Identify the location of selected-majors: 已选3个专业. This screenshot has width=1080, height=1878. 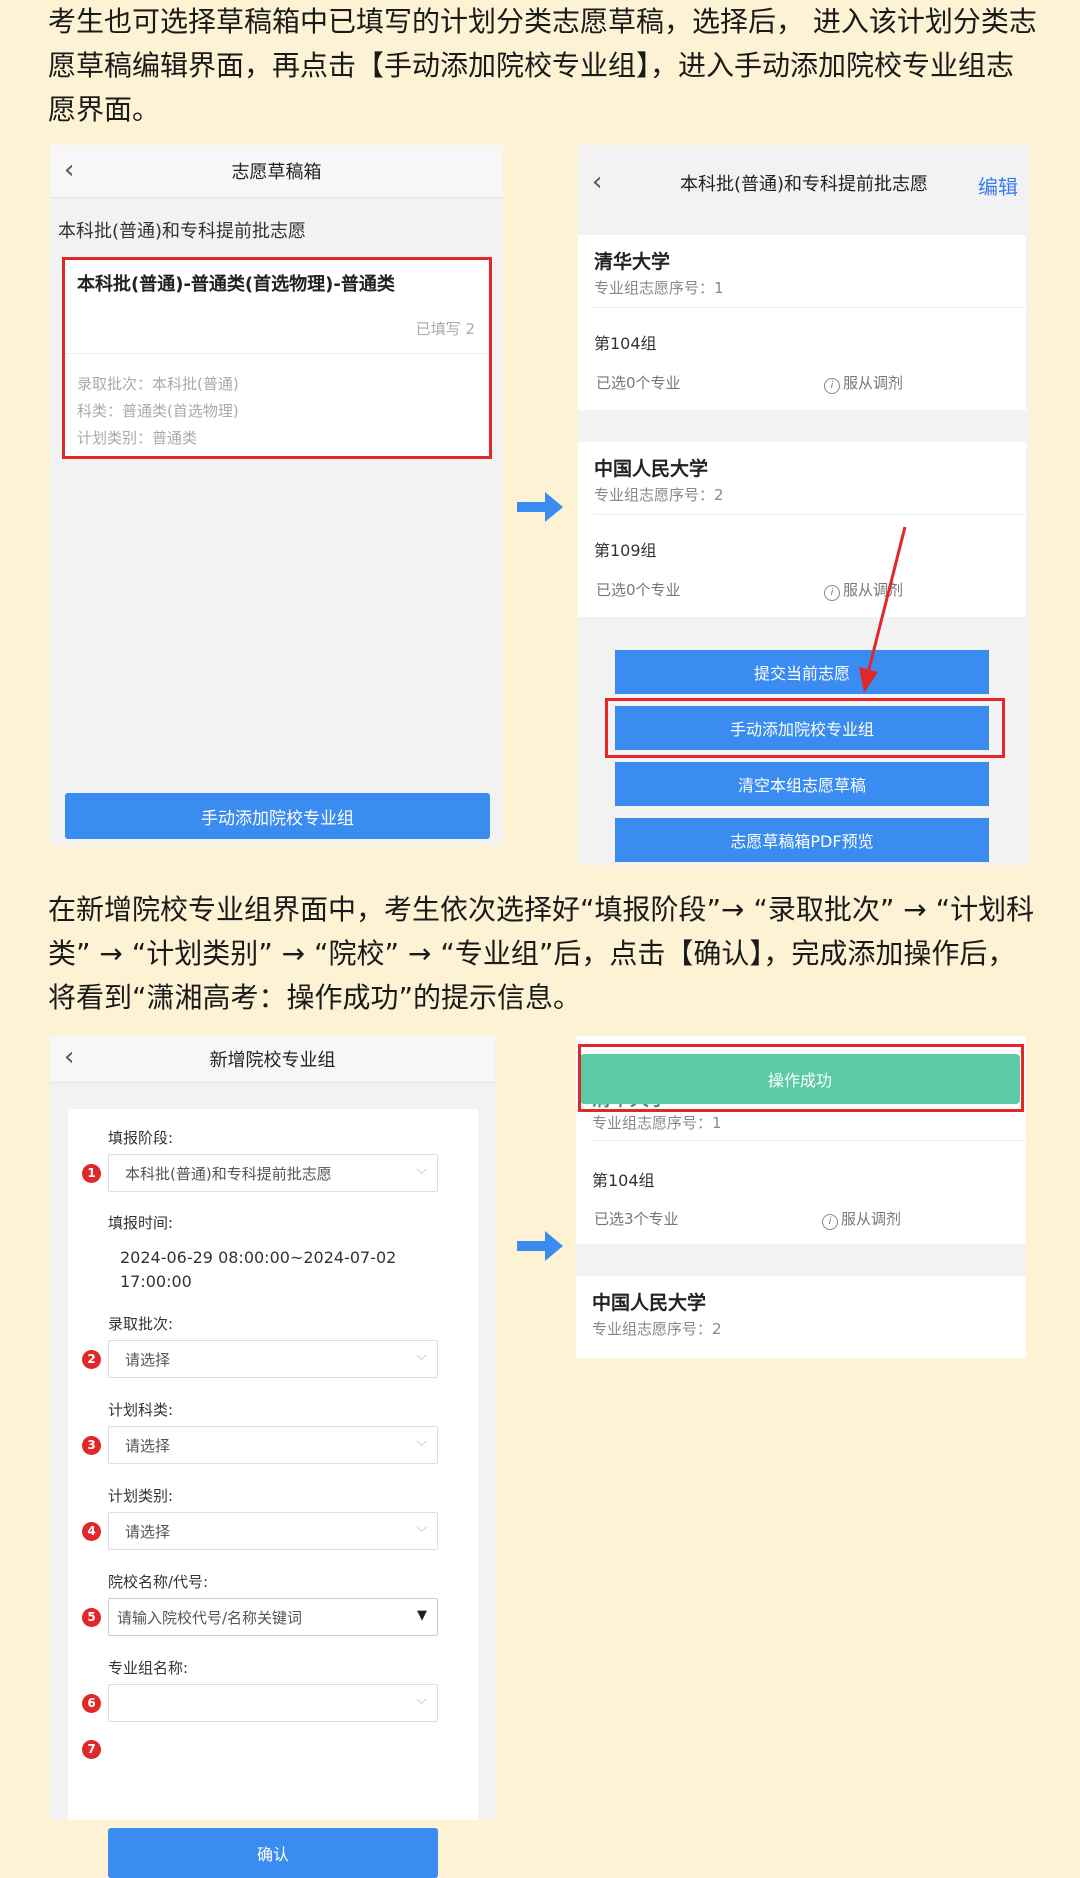
(636, 1219).